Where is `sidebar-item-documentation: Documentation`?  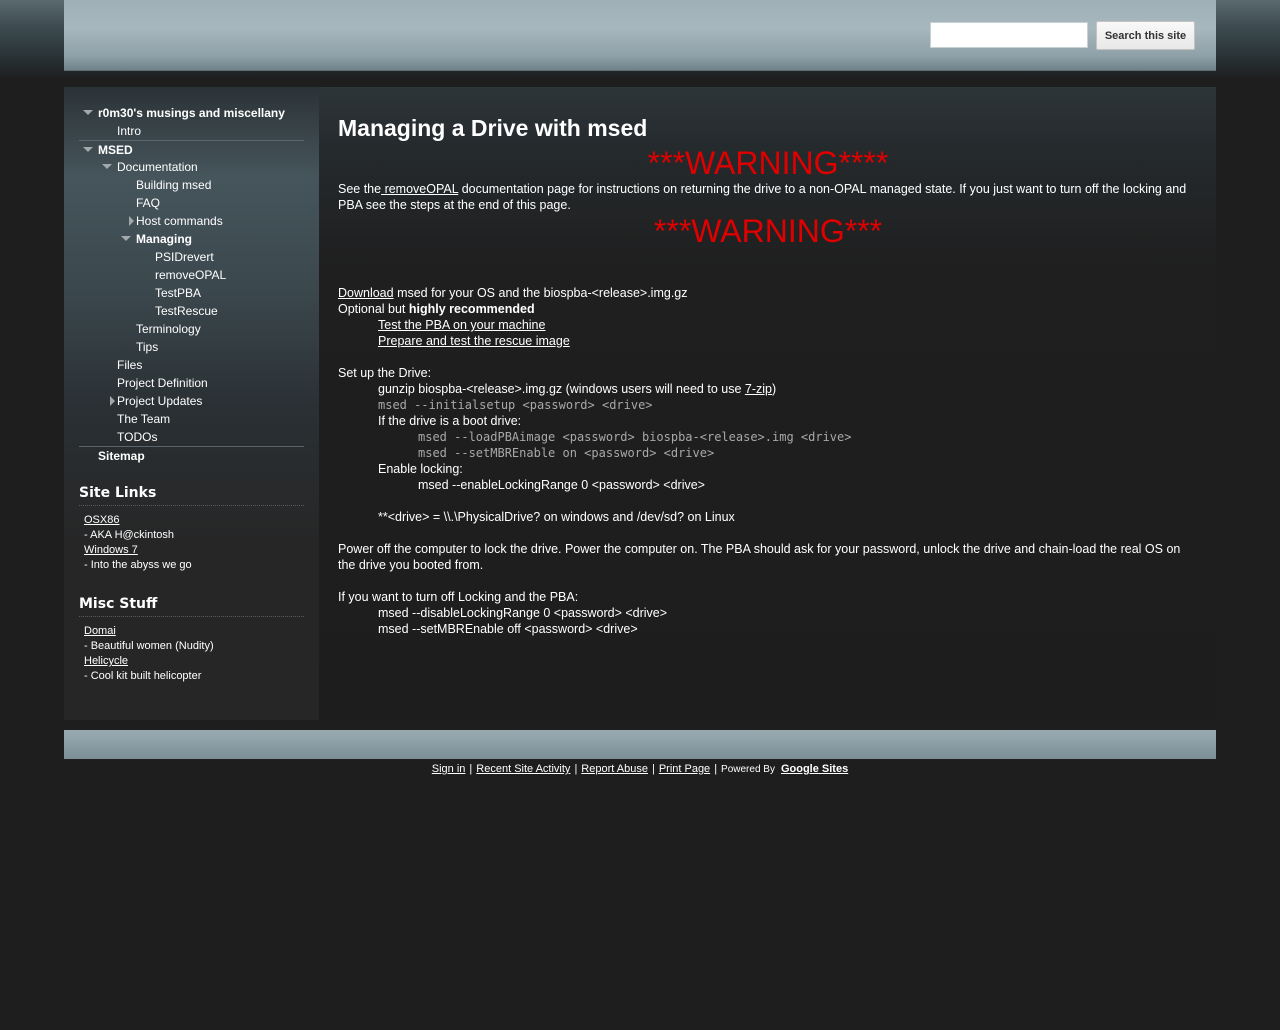
sidebar-item-documentation: Documentation is located at coordinates (191, 167).